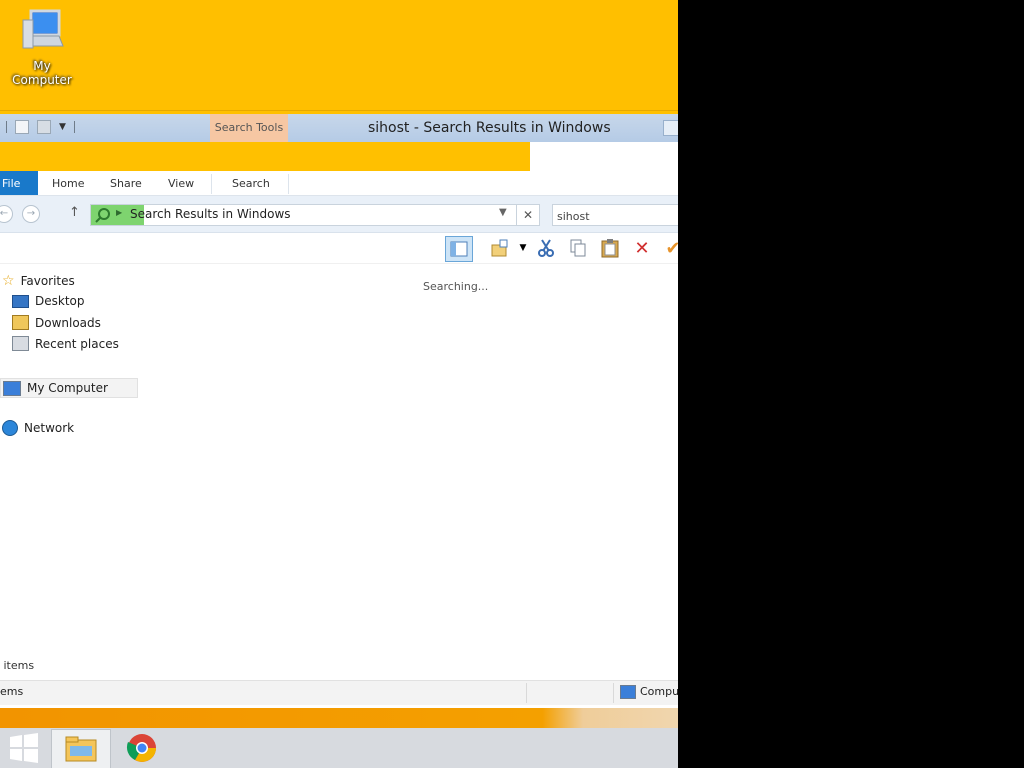 This screenshot has width=1024, height=768. I want to click on forward-icon: →, so click(31, 214).